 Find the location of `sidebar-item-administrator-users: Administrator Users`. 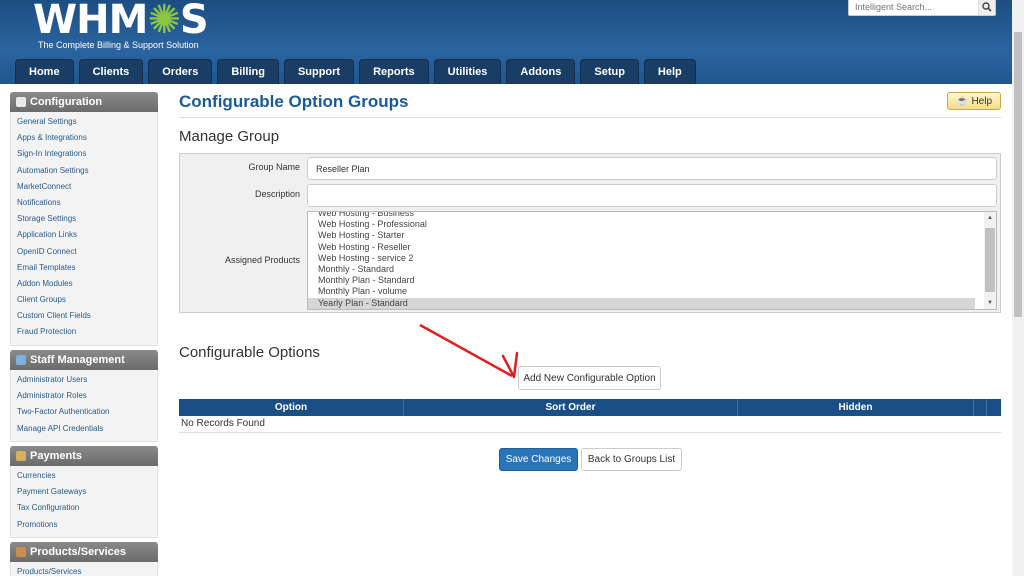

sidebar-item-administrator-users: Administrator Users is located at coordinates (84, 380).